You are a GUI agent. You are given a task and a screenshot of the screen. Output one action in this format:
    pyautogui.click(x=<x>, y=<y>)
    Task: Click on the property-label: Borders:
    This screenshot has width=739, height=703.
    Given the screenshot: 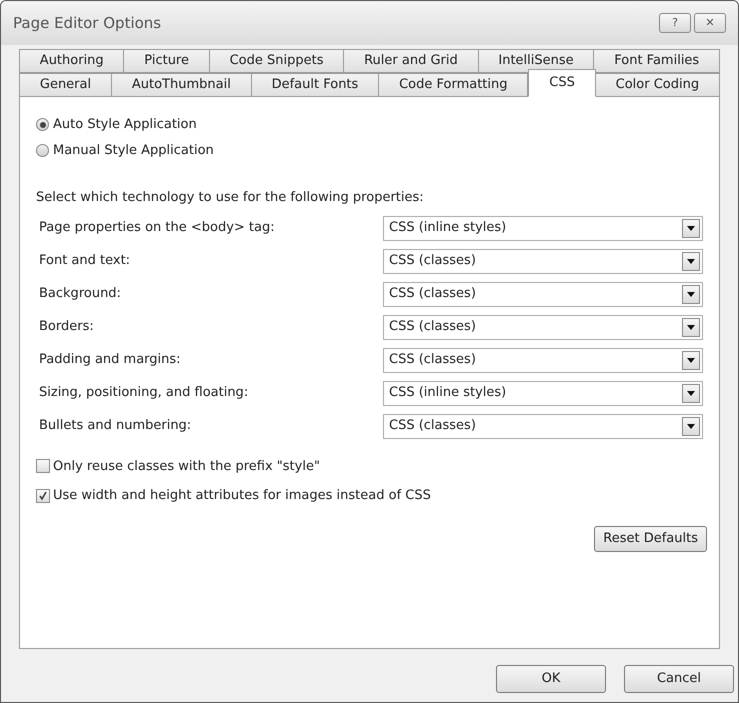 What is the action you would take?
    pyautogui.click(x=66, y=327)
    